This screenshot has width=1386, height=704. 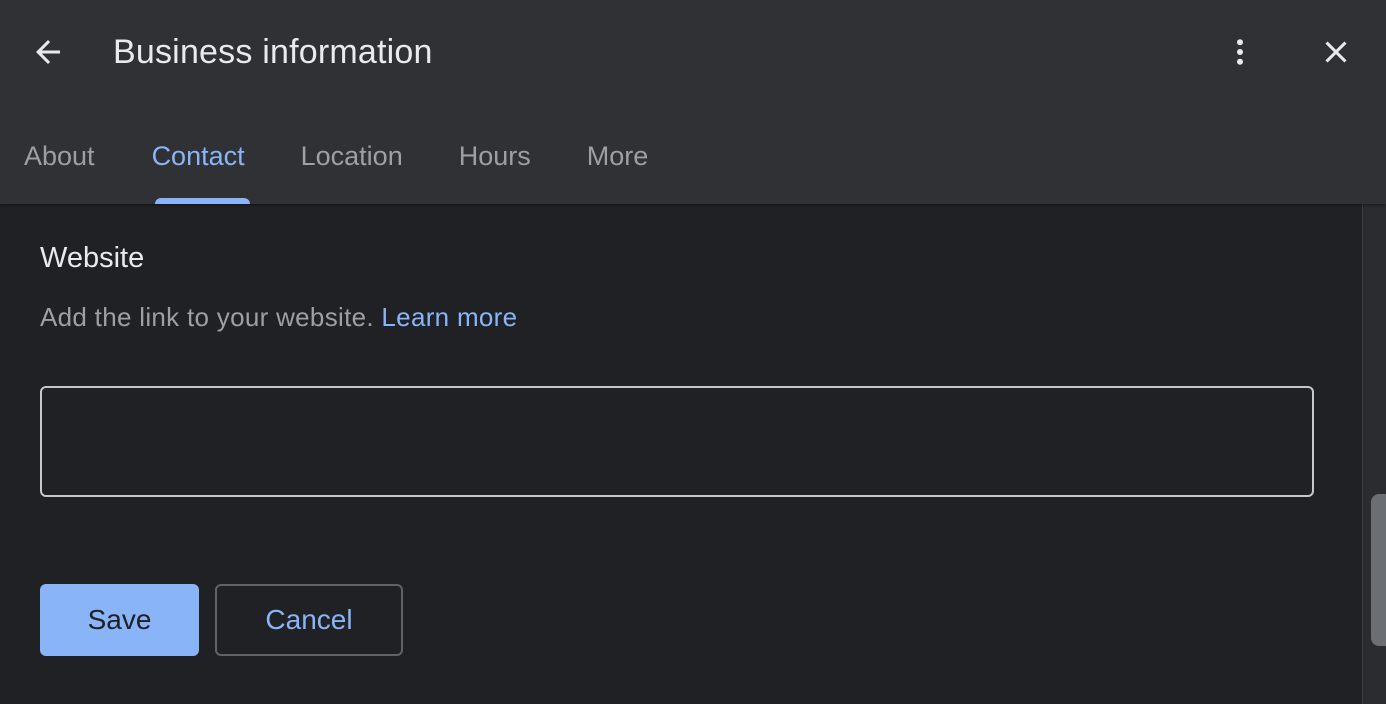 I want to click on tab-contact: Contact, so click(x=202, y=162).